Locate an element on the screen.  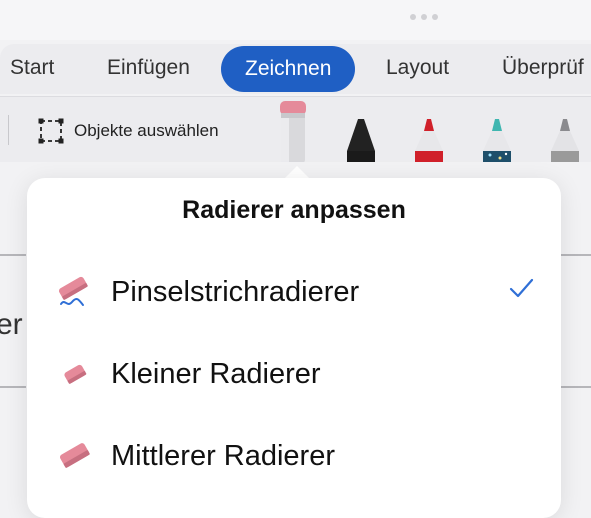
toolbar-divider is located at coordinates (8, 130).